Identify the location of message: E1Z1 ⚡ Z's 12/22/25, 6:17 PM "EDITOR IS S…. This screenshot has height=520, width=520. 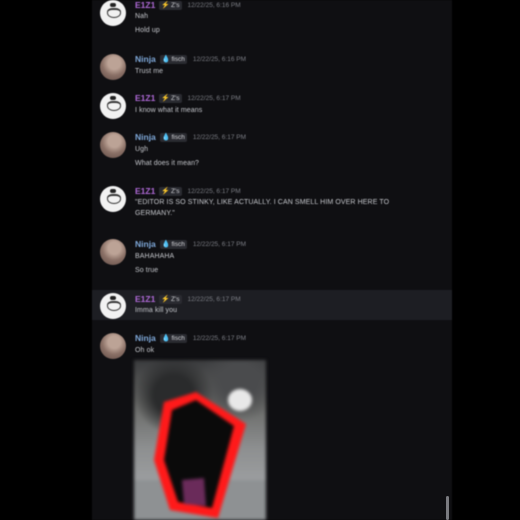
(272, 209).